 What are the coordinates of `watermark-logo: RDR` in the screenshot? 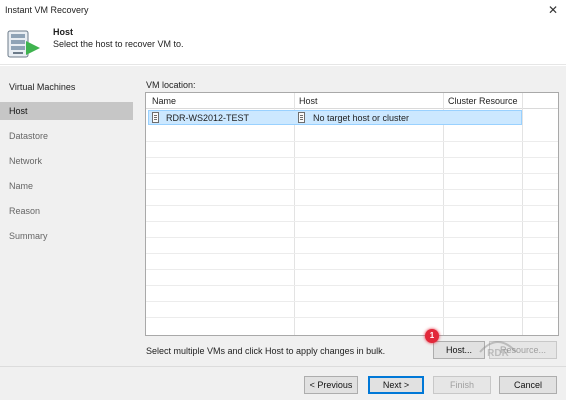 It's located at (498, 350).